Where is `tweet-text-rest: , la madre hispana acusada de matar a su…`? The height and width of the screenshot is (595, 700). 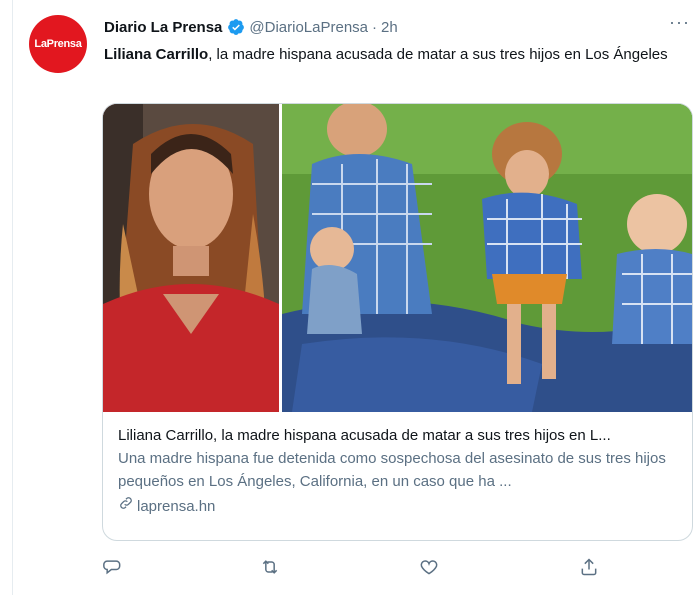
tweet-text-rest: , la madre hispana acusada de matar a su… is located at coordinates (438, 54).